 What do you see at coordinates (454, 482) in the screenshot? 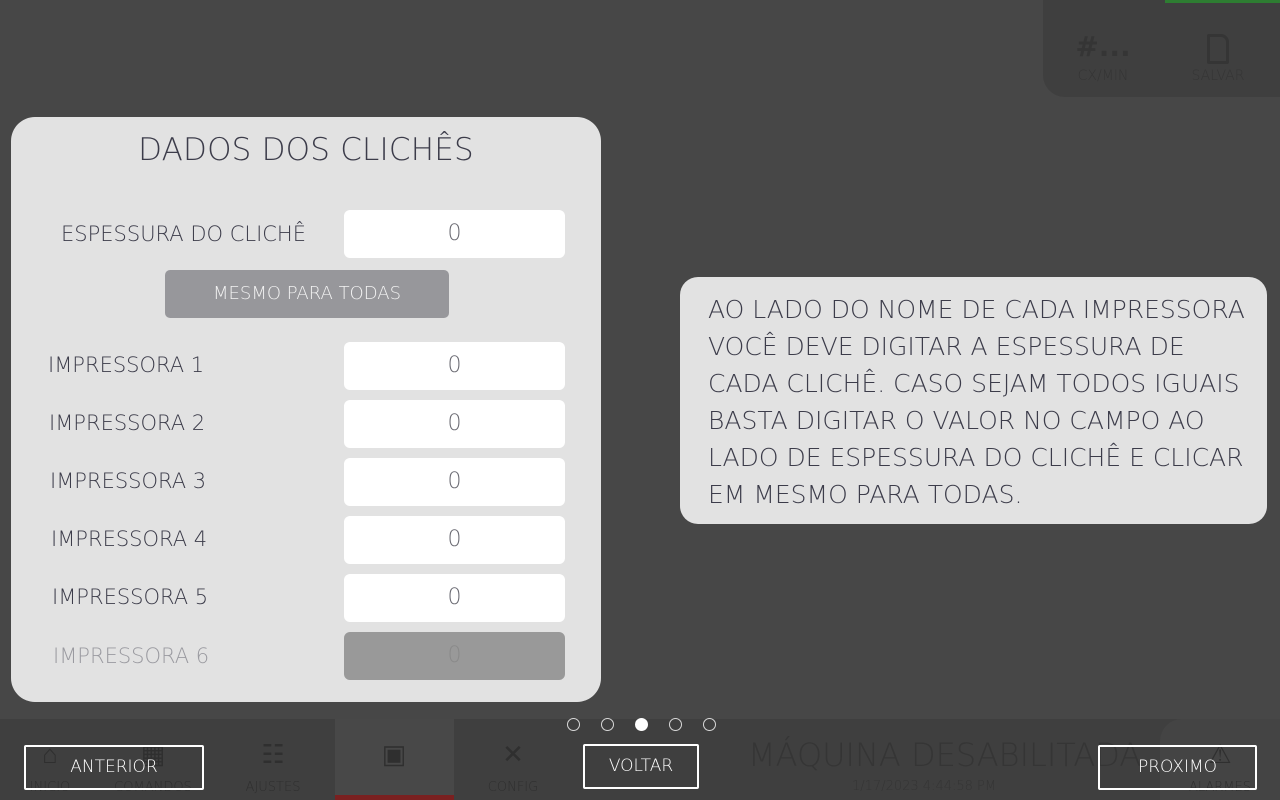
I see `printer-3-field: 0` at bounding box center [454, 482].